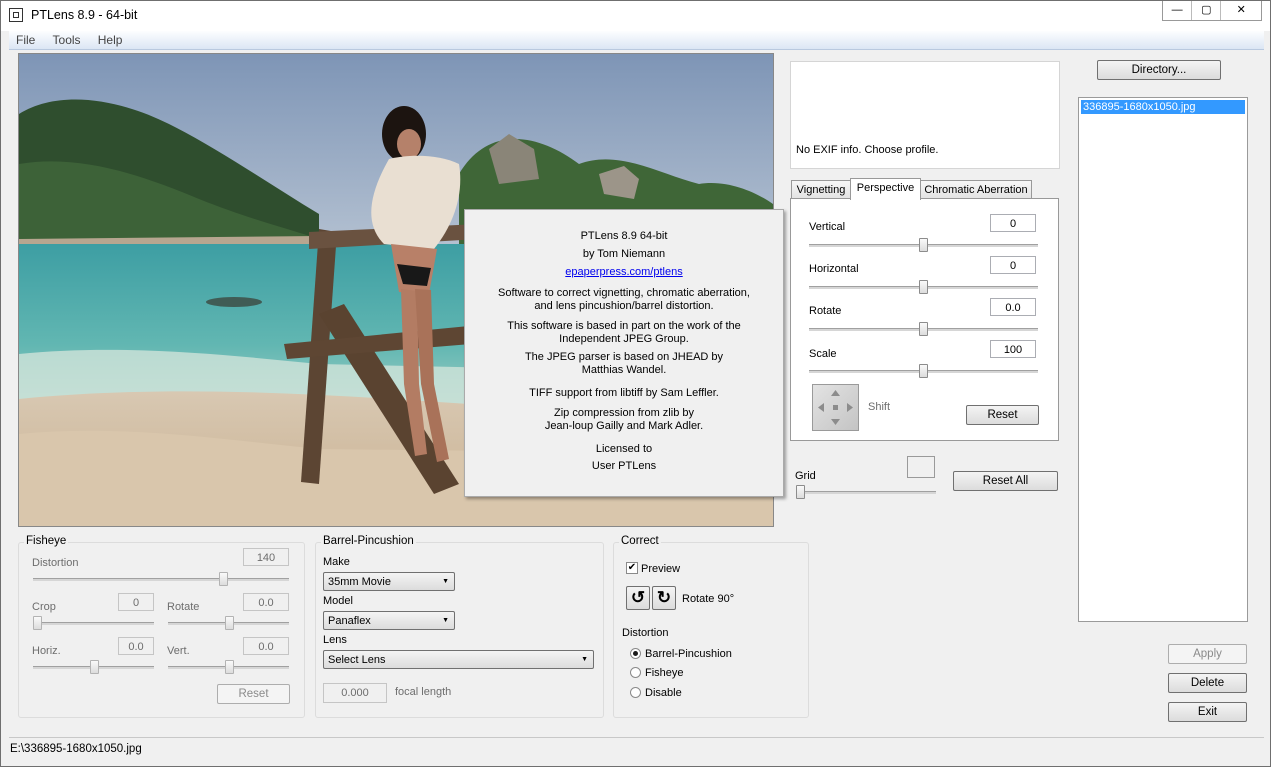  Describe the element at coordinates (355, 693) in the screenshot. I see `focal-length-input: 0.000` at that location.